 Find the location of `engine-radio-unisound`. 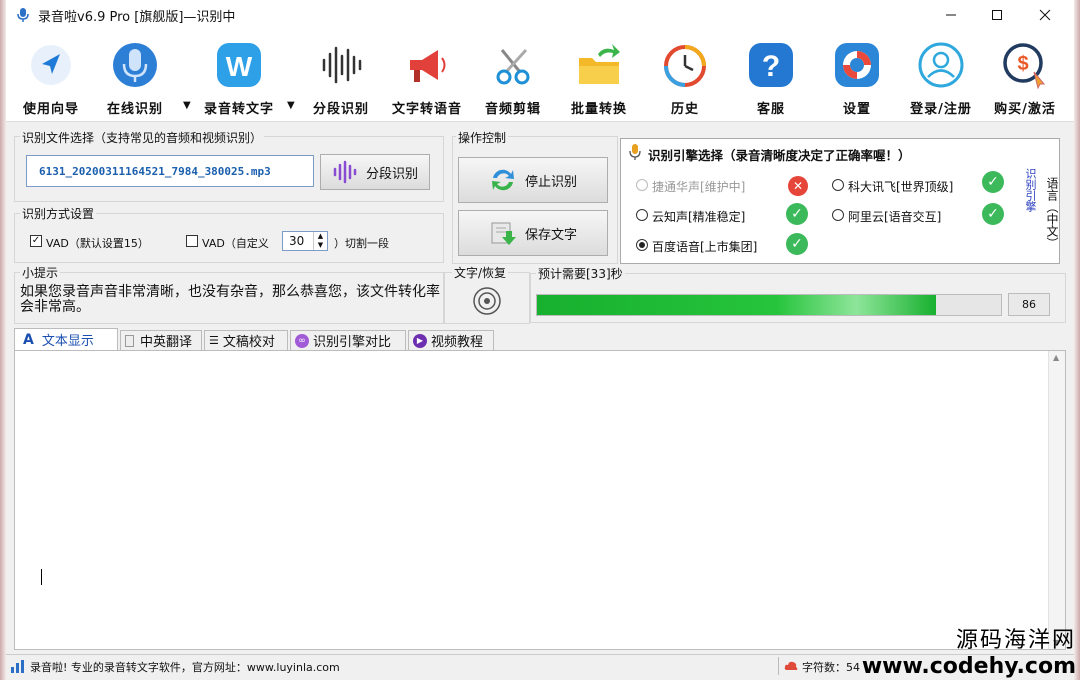

engine-radio-unisound is located at coordinates (642, 215).